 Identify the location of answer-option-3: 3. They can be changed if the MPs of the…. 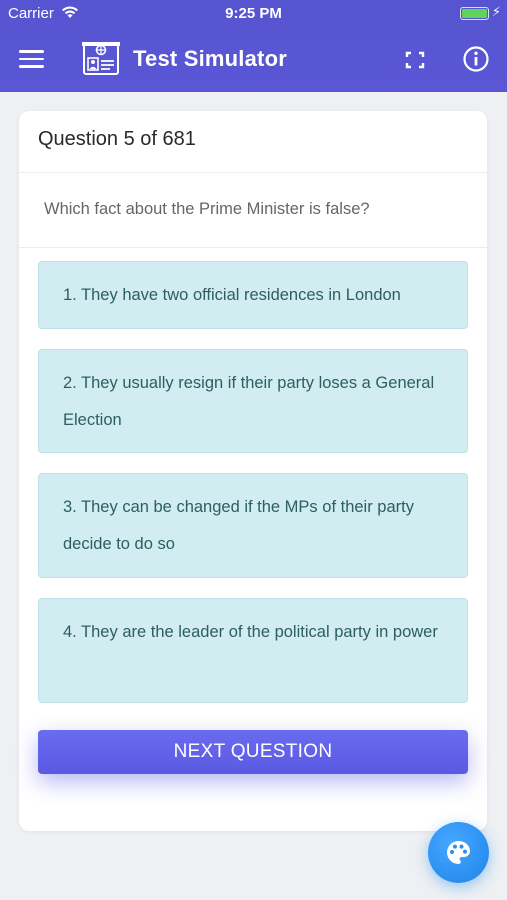
(253, 525).